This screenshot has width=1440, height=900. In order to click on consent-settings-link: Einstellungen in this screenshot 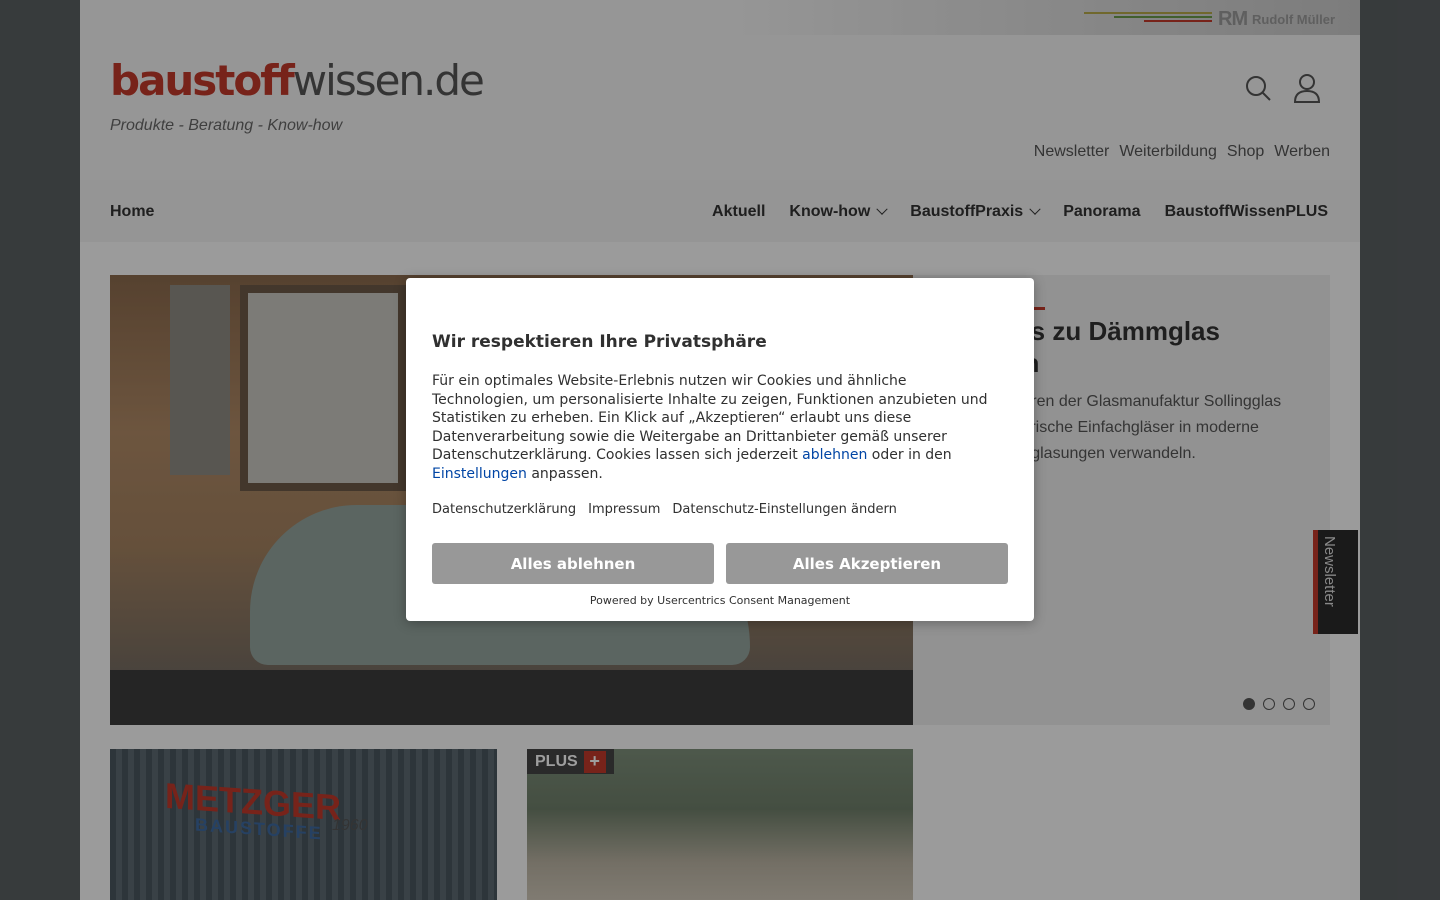, I will do `click(479, 474)`.